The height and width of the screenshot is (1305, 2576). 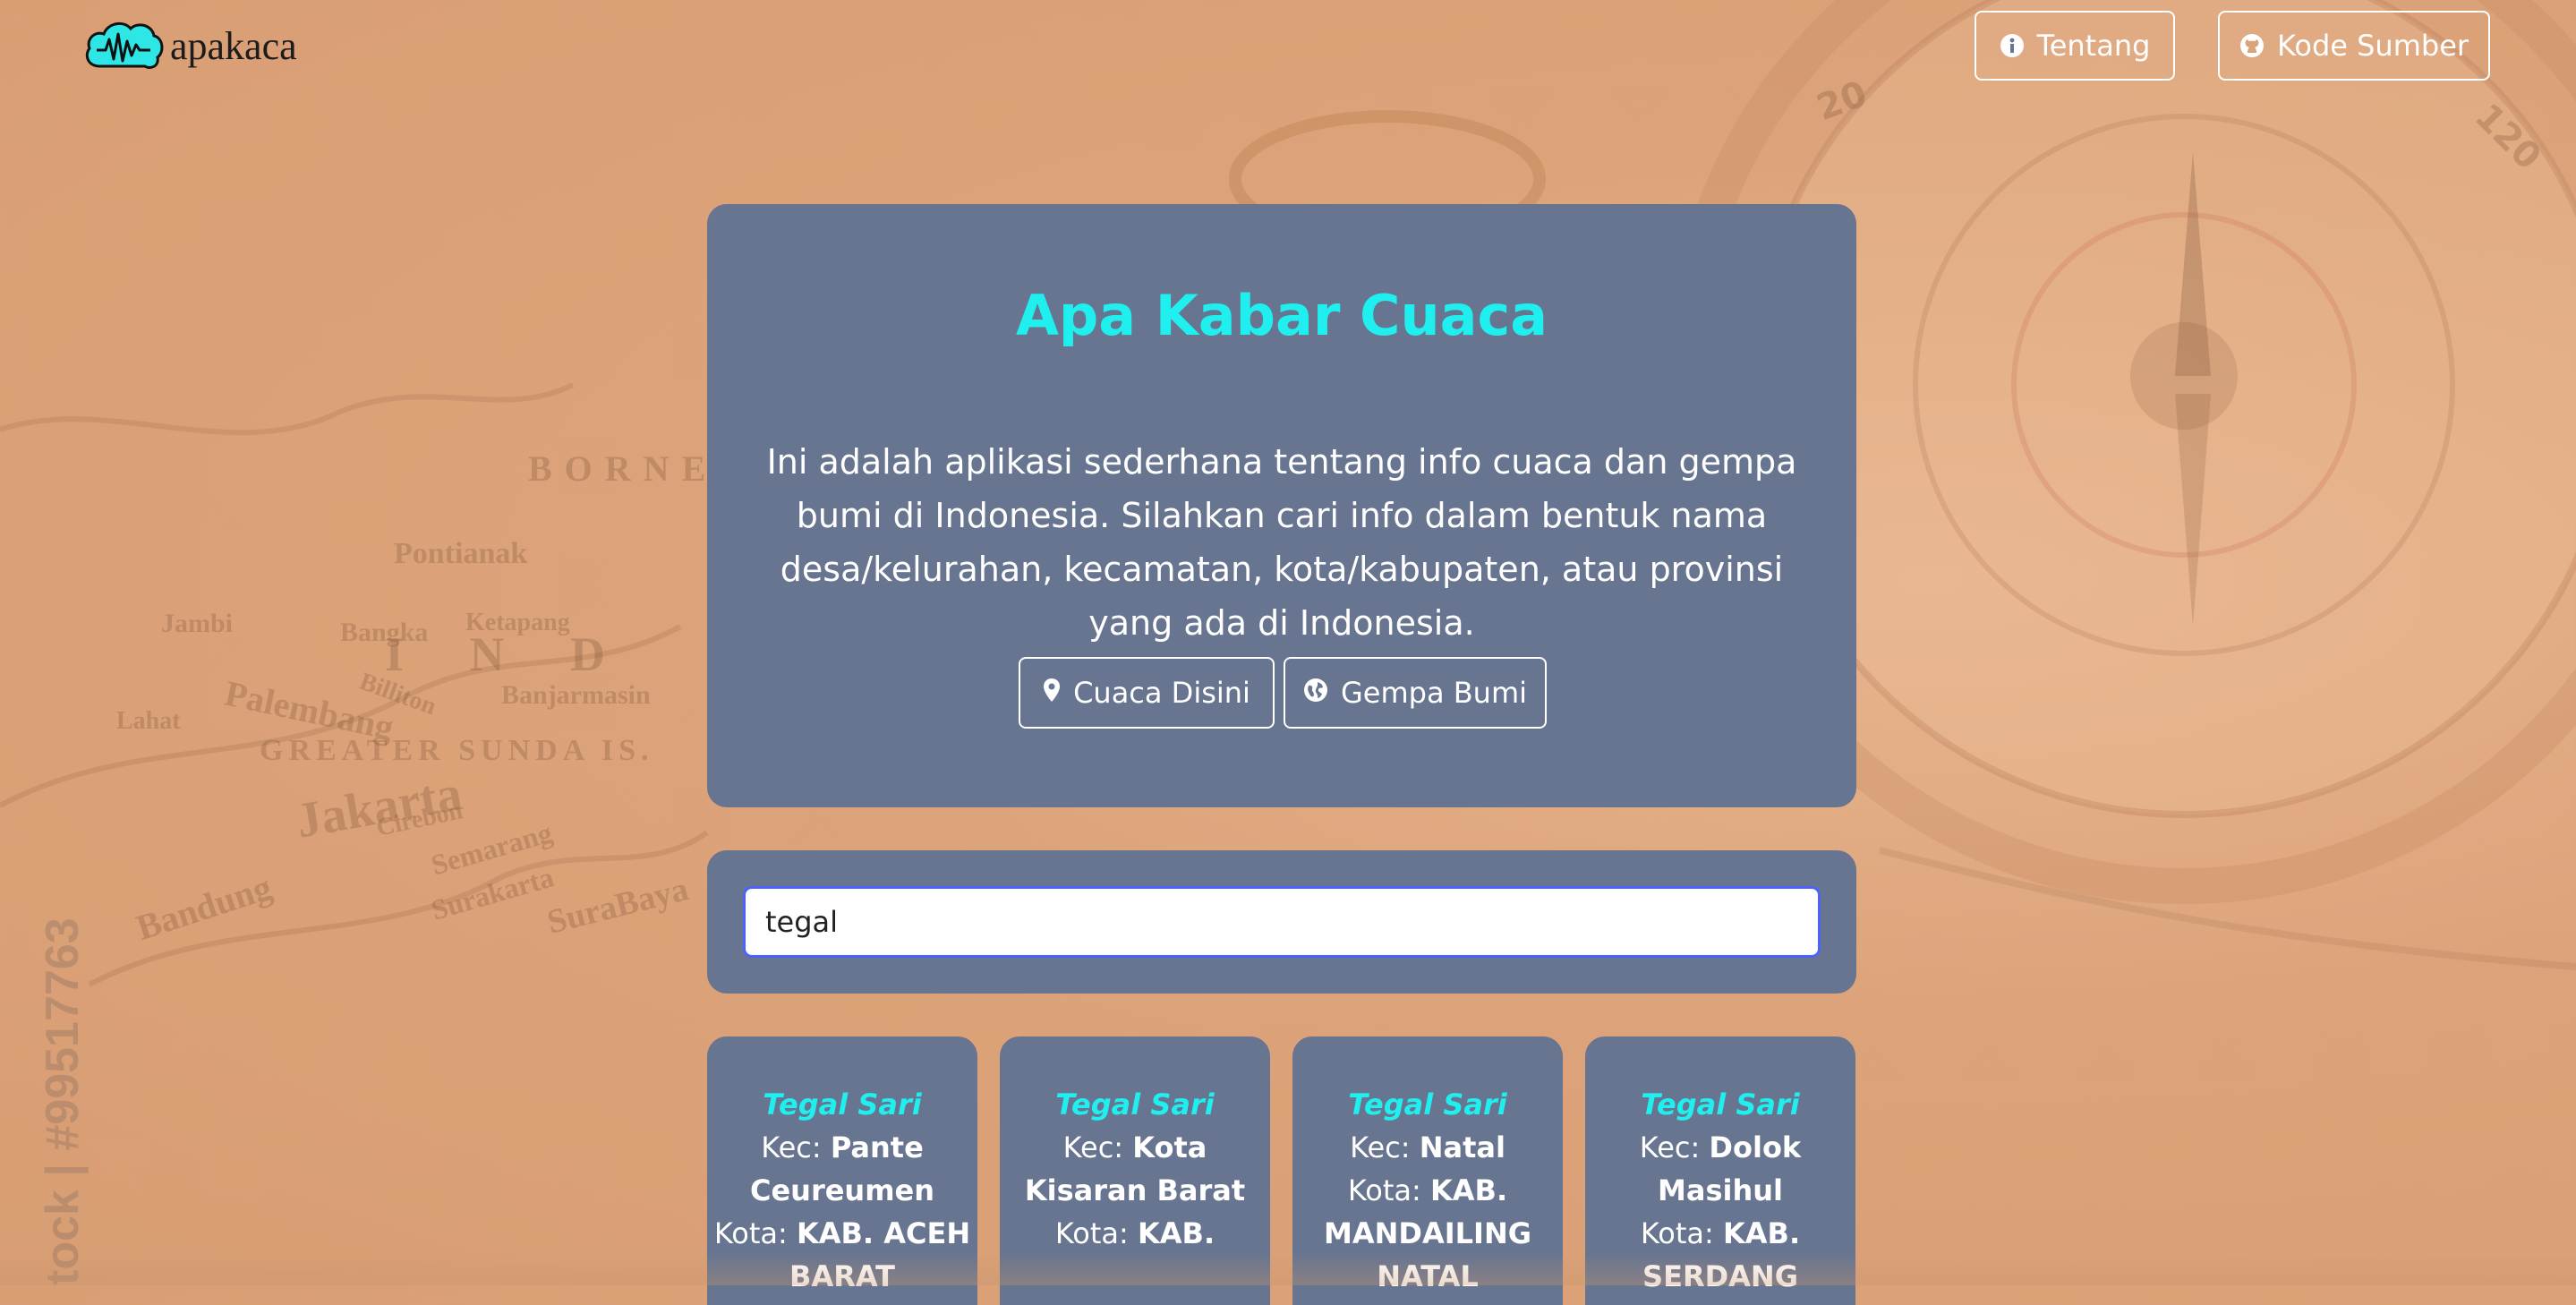 What do you see at coordinates (197, 623) in the screenshot?
I see `map-label: Jambi` at bounding box center [197, 623].